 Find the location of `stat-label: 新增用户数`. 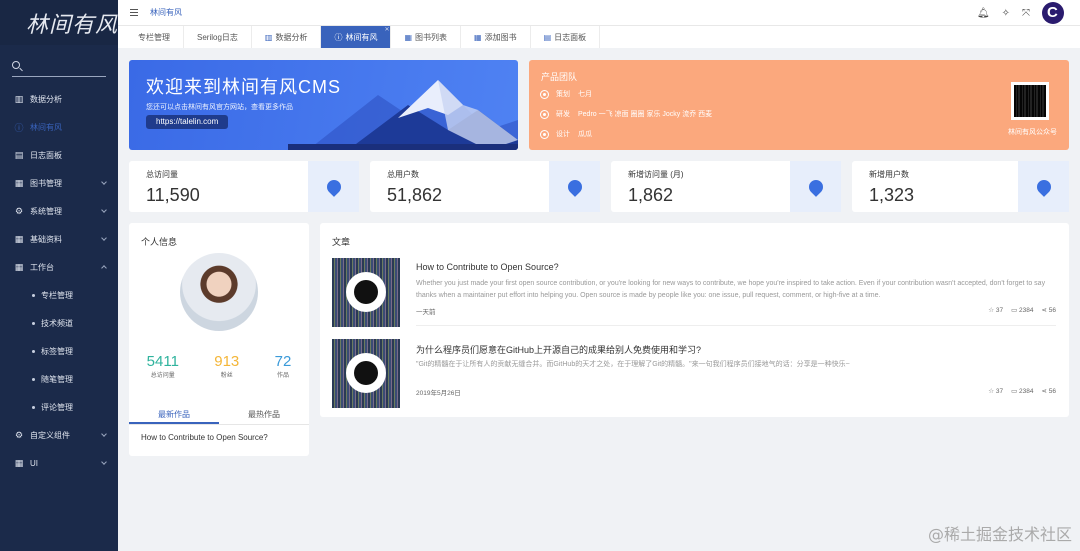

stat-label: 新增用户数 is located at coordinates (889, 174).